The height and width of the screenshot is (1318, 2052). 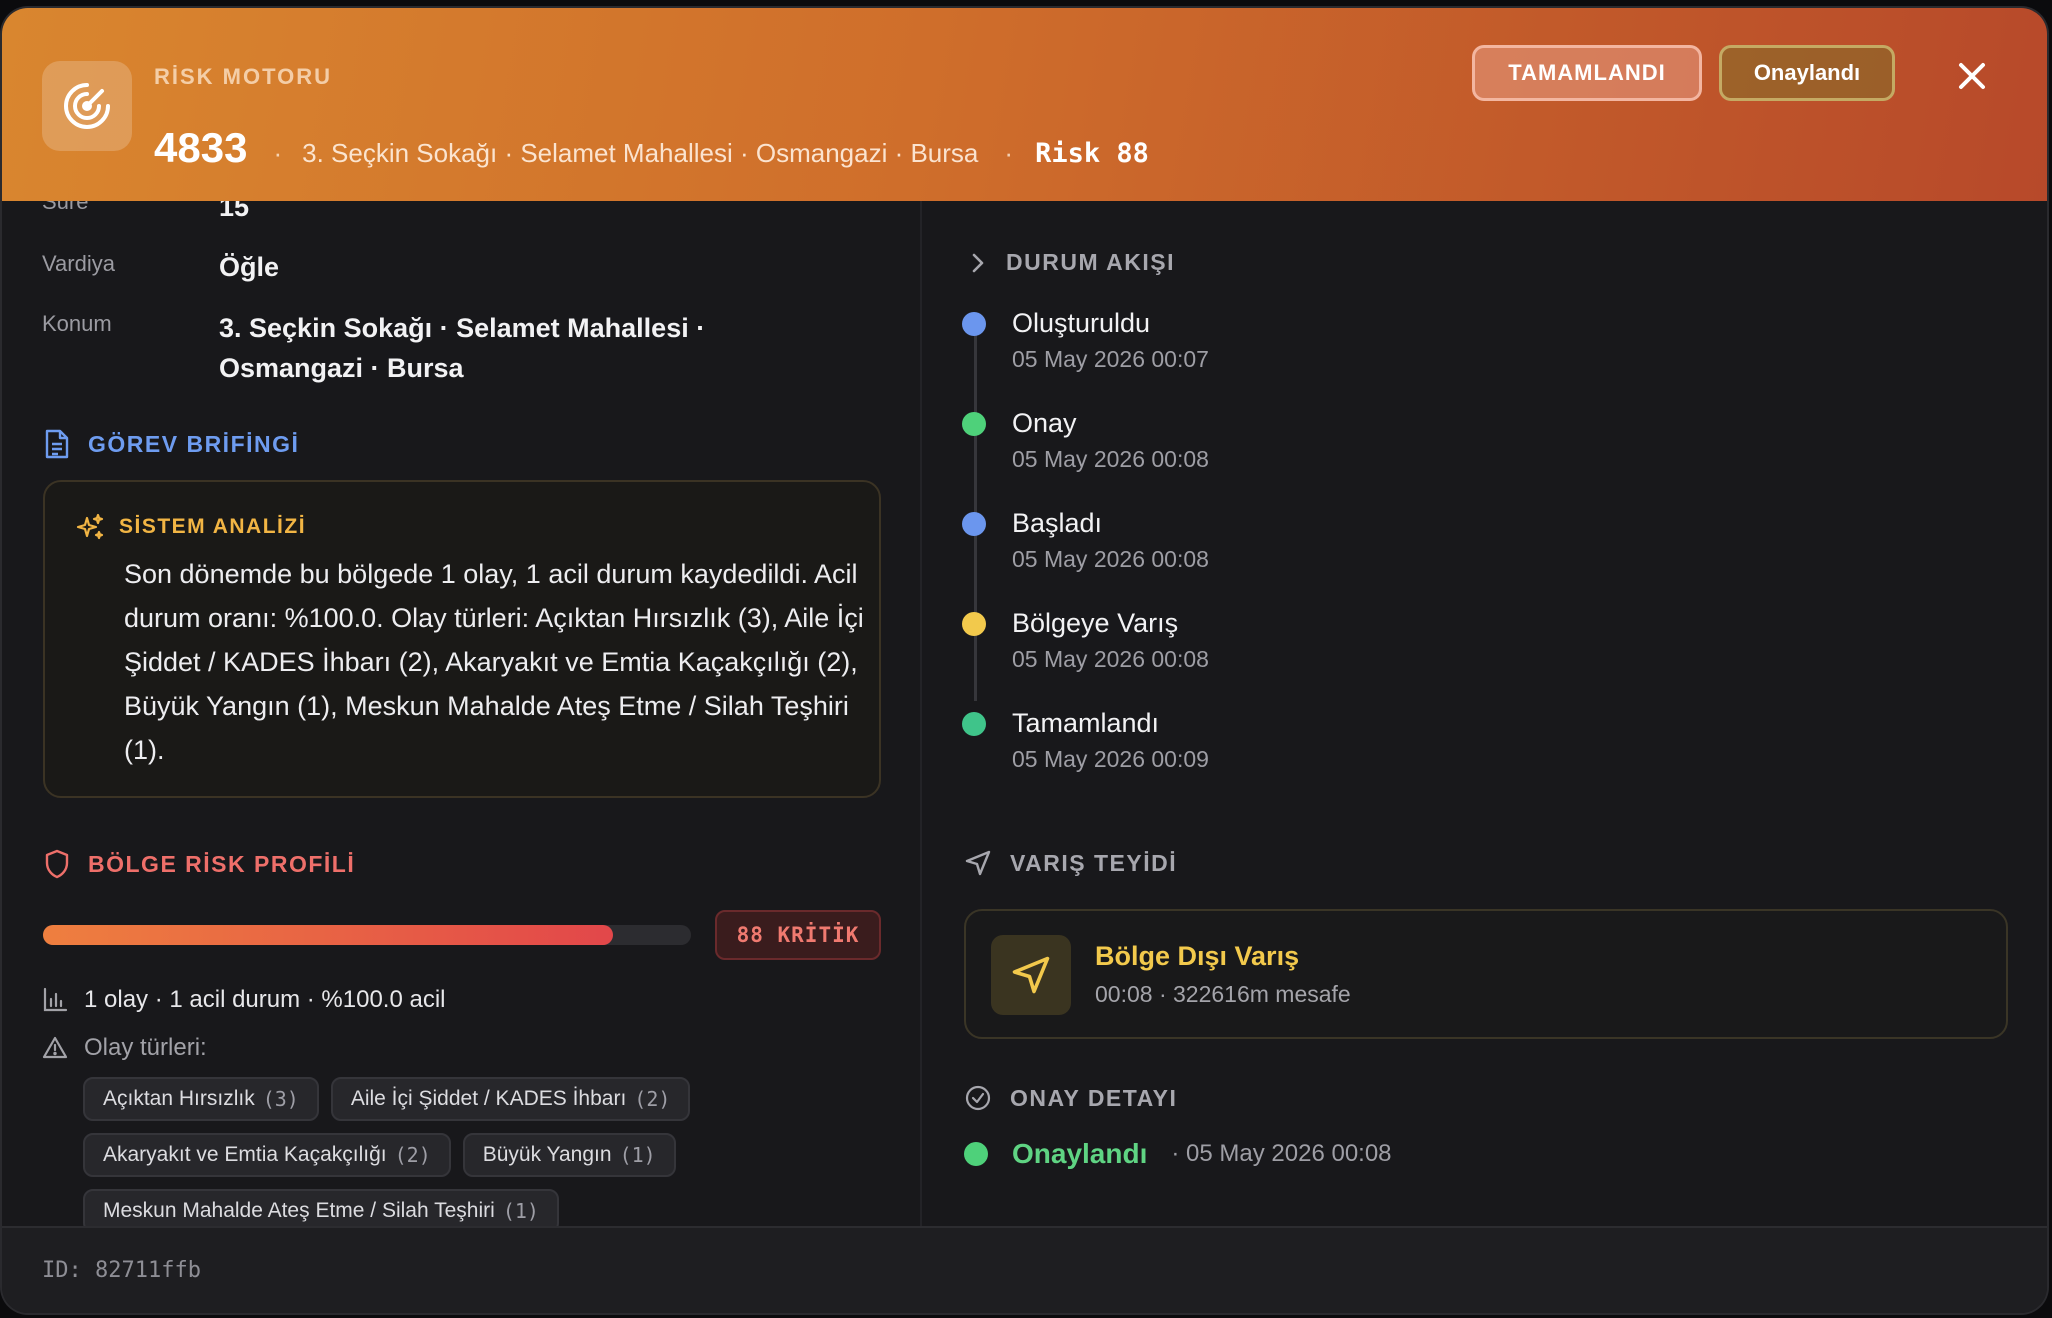 I want to click on chevron-right-icon, so click(x=978, y=263).